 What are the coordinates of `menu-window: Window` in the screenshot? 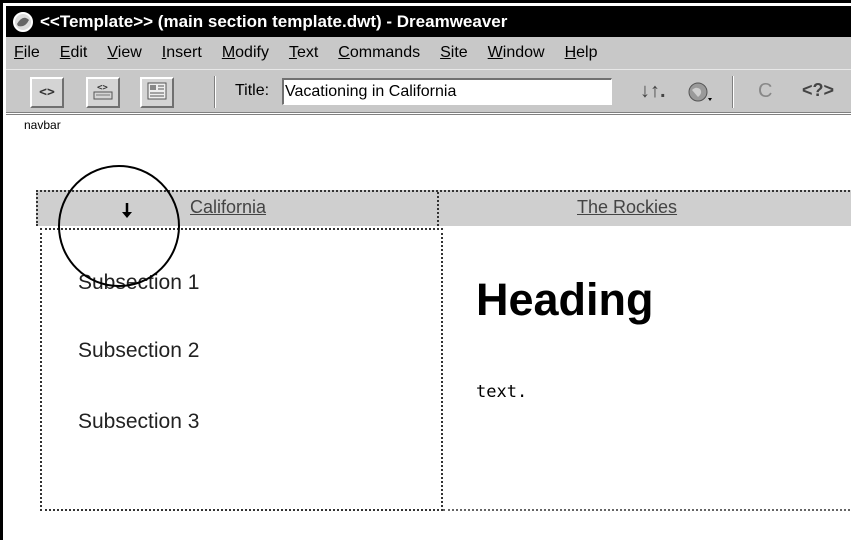 It's located at (516, 53).